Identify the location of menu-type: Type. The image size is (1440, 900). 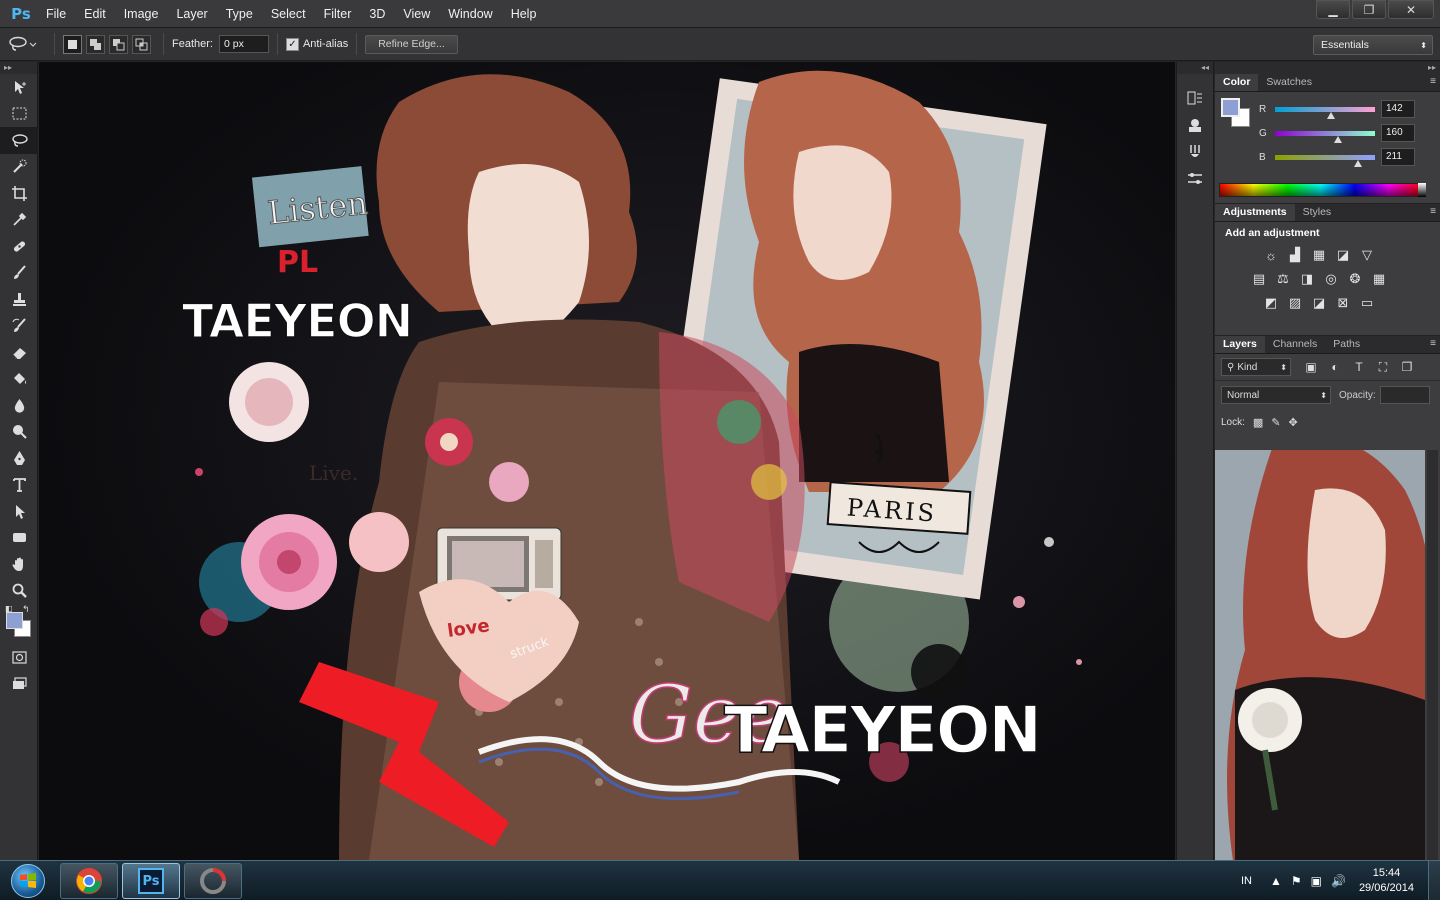
(239, 14).